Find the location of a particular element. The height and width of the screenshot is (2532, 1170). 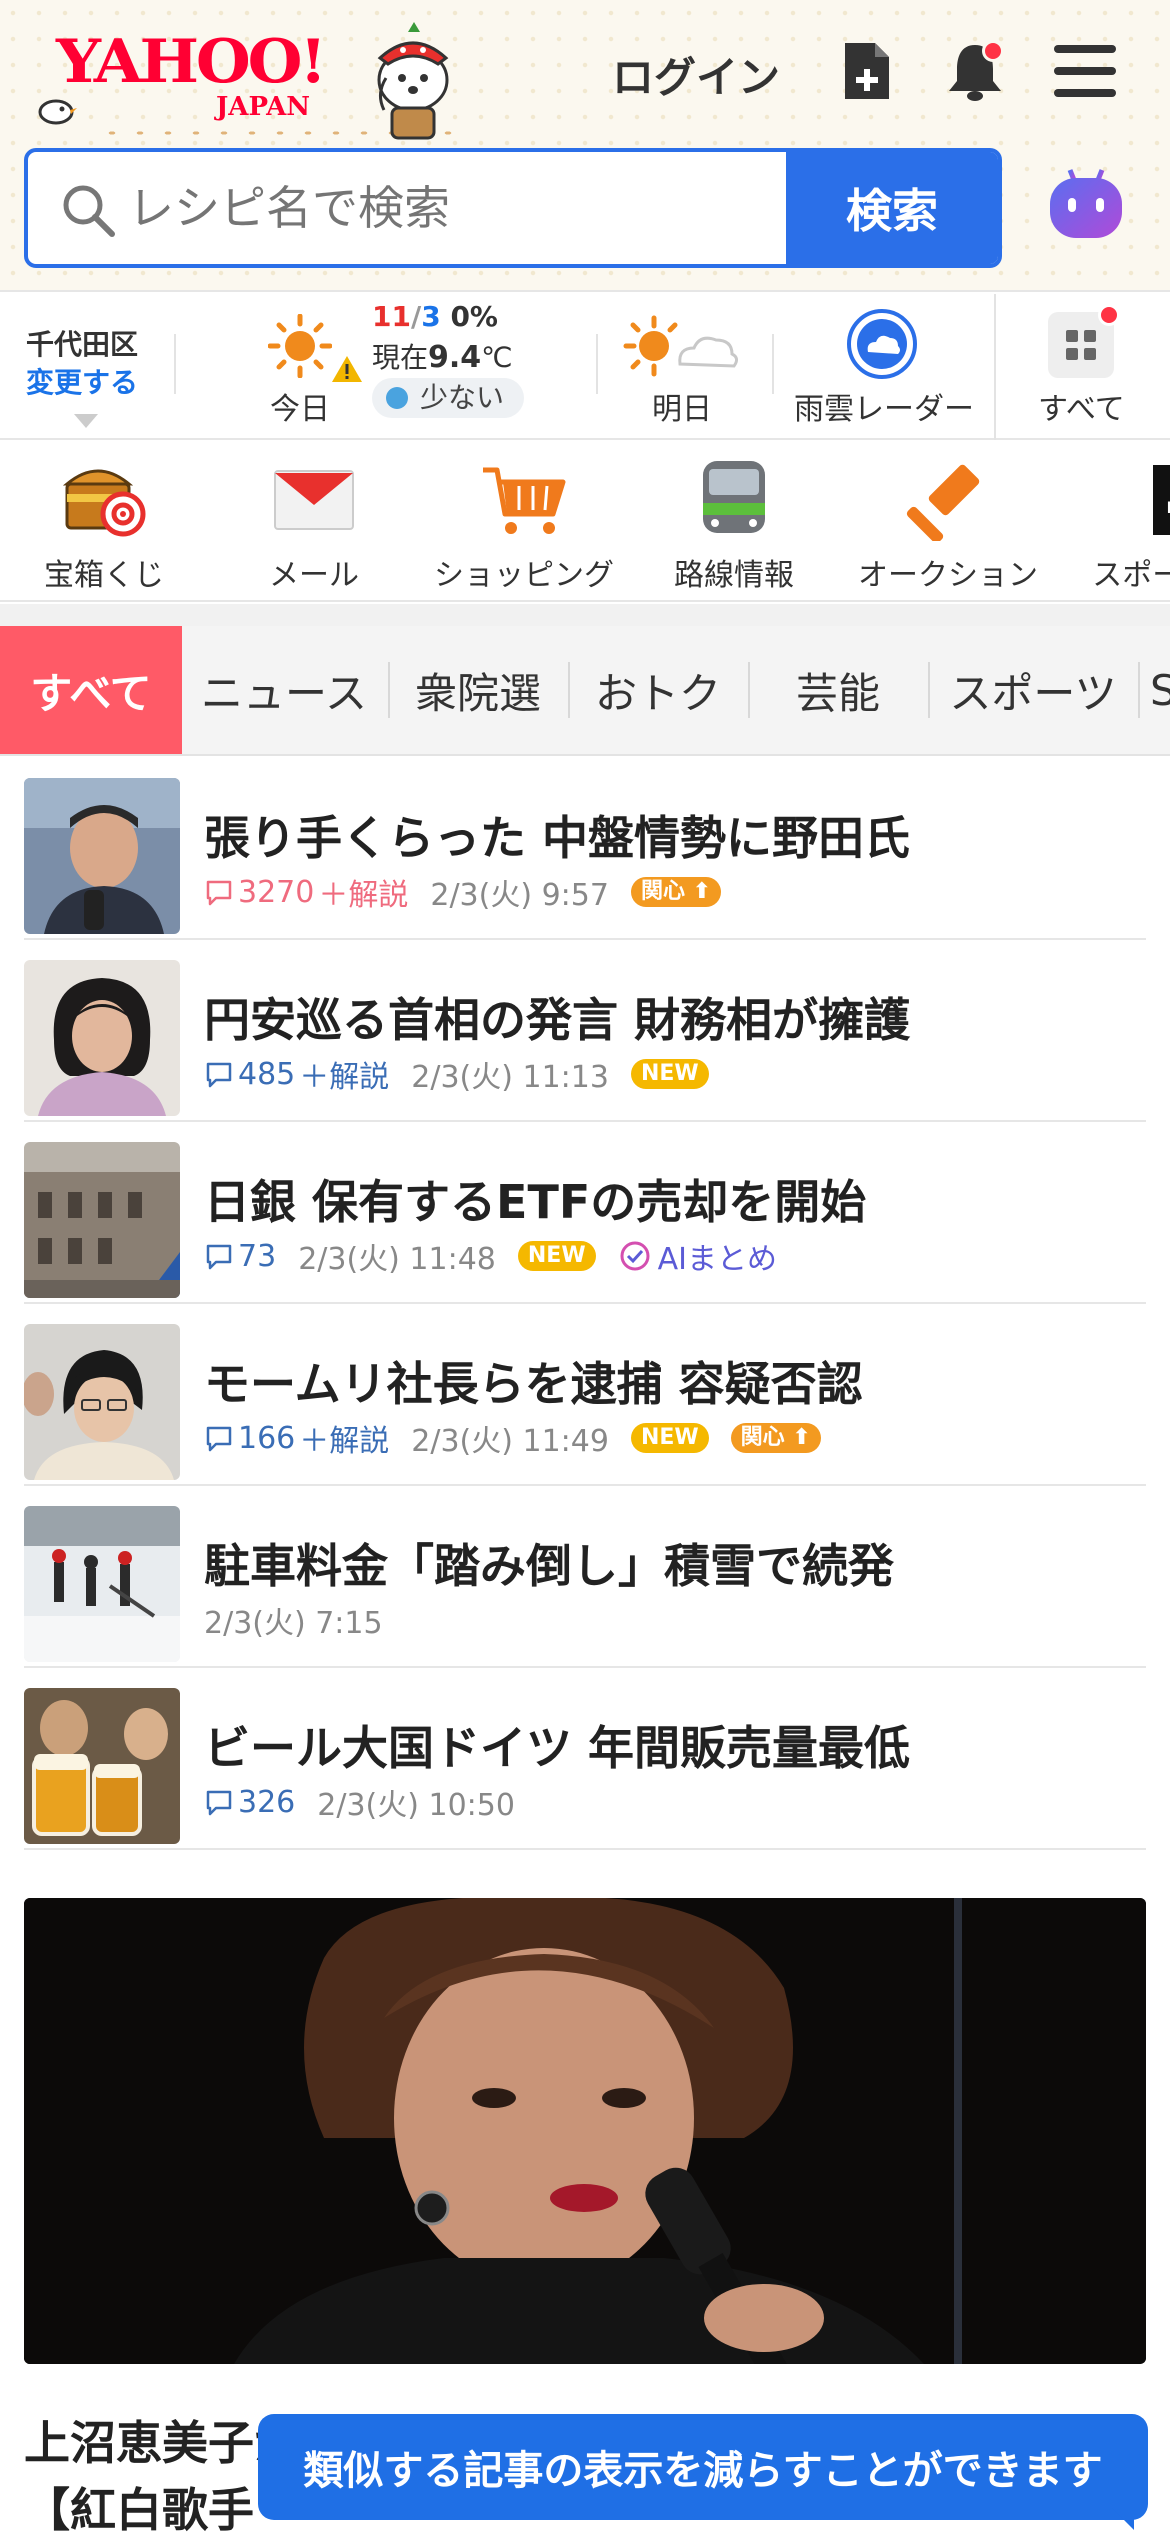

high-temp: 11 is located at coordinates (391, 316).